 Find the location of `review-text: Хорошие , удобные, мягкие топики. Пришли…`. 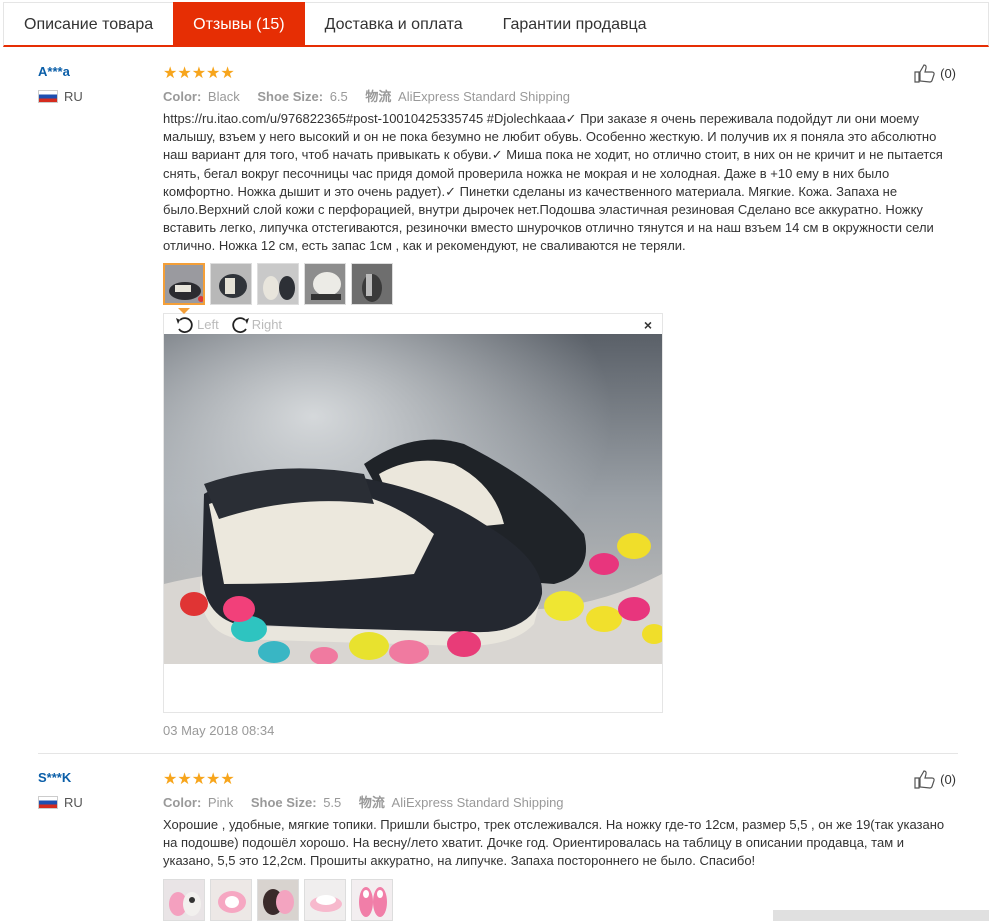

review-text: Хорошие , удобные, мягкие топики. Пришли… is located at coordinates (554, 843).